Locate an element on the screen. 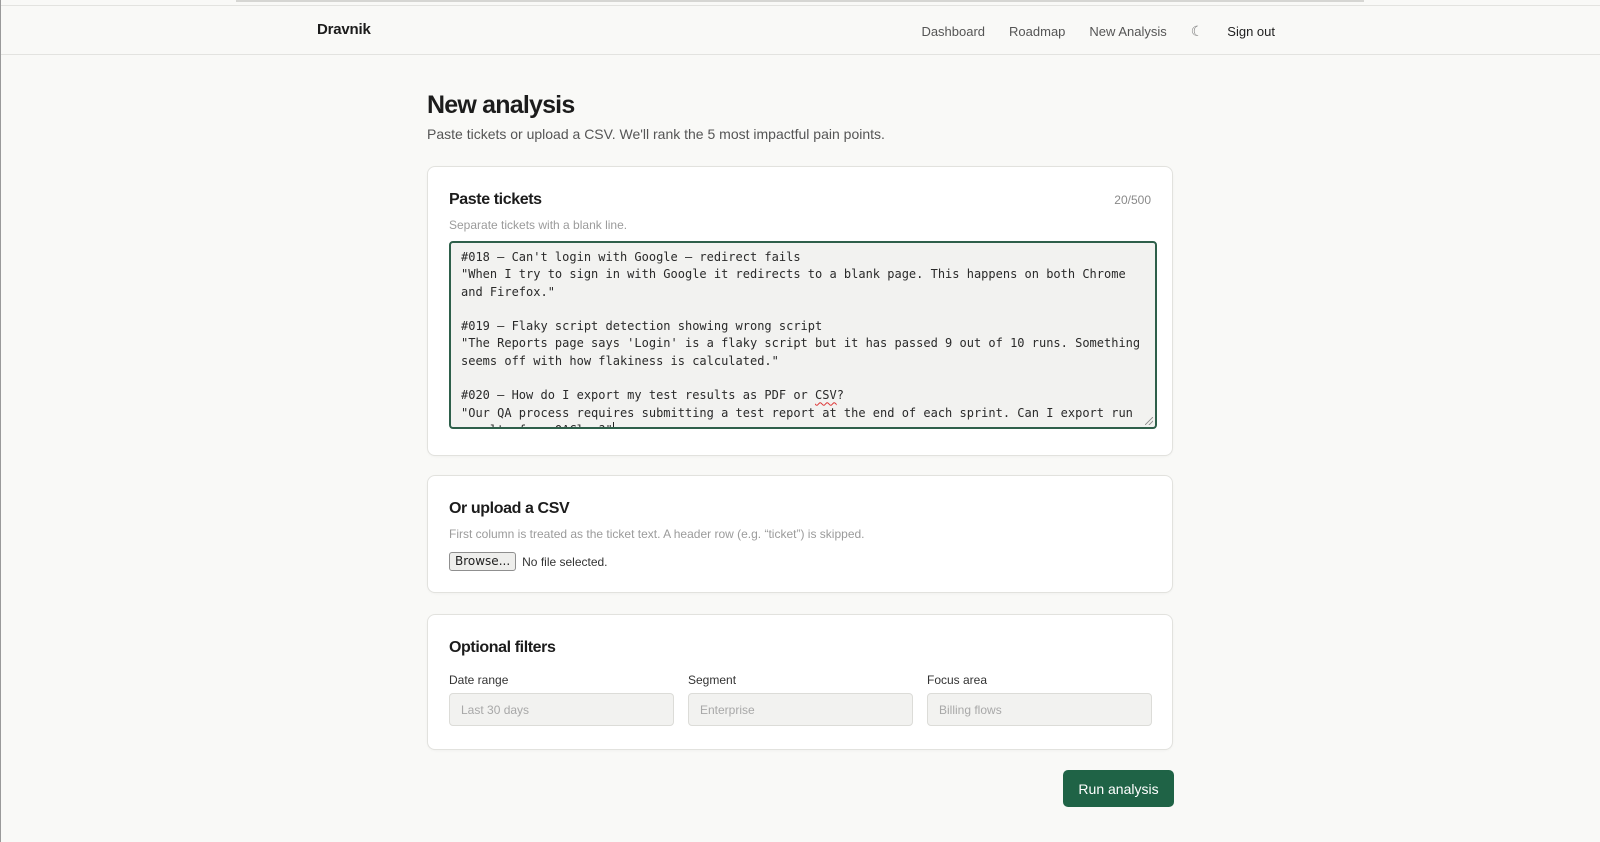  date-range-label: Date range is located at coordinates (479, 680).